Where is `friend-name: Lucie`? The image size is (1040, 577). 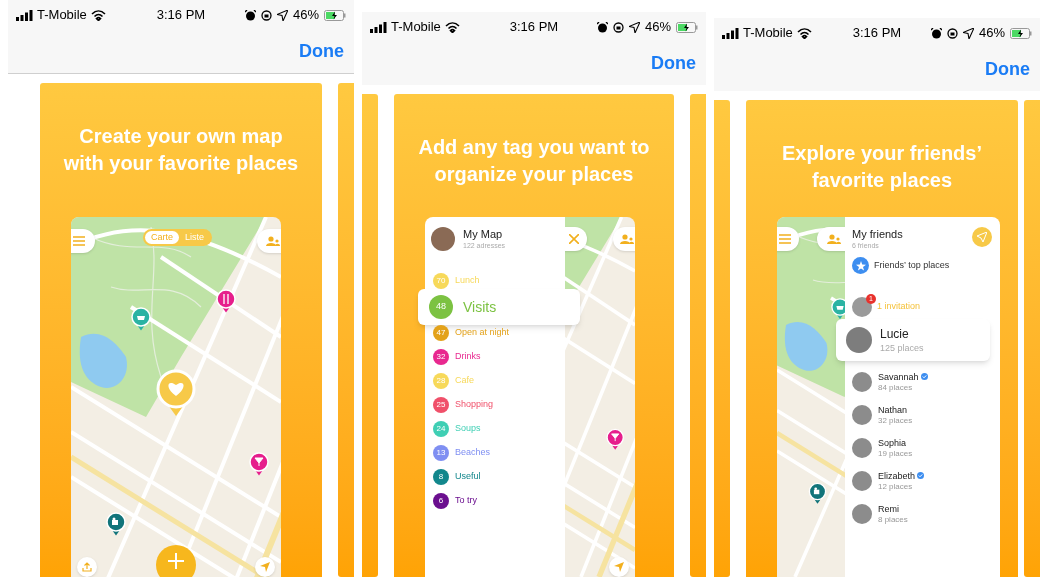 friend-name: Lucie is located at coordinates (894, 334).